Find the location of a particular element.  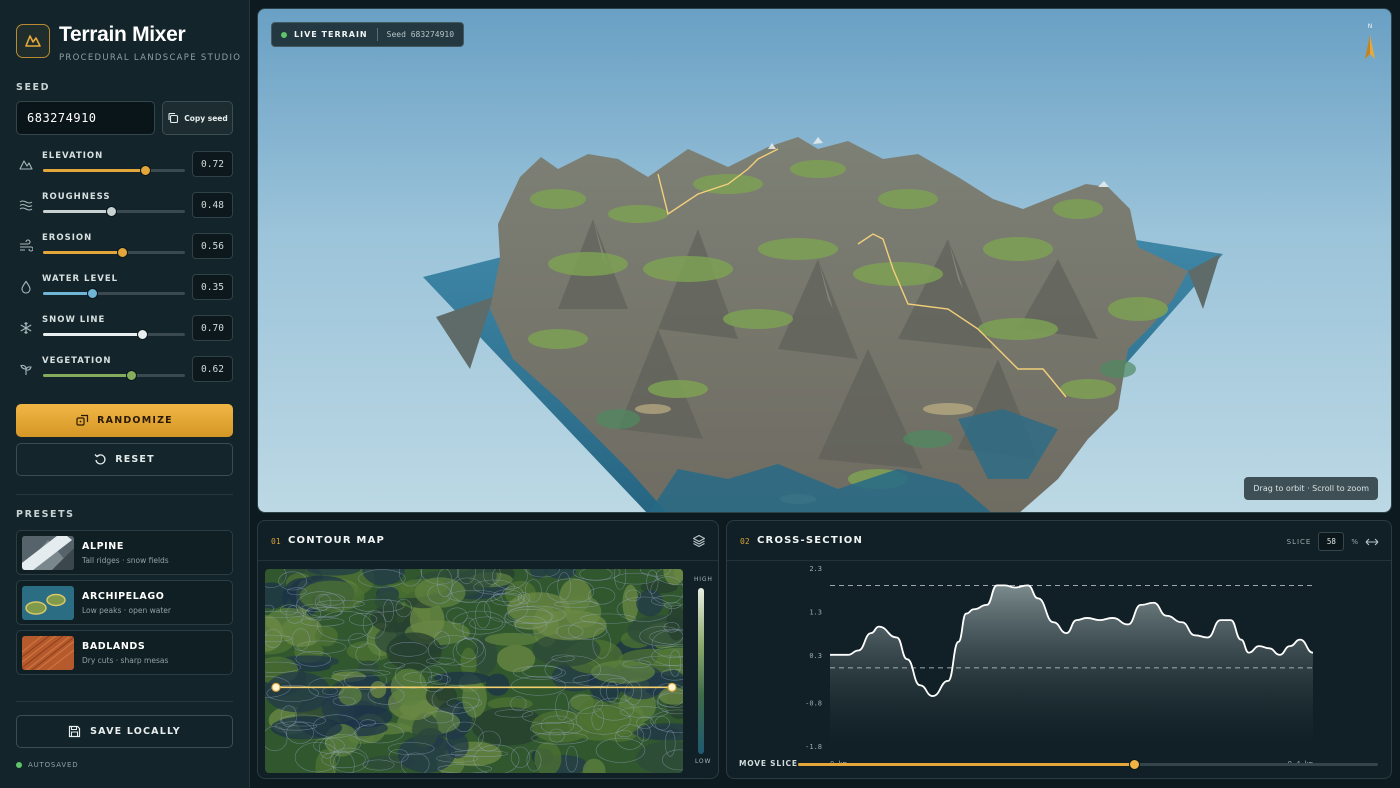

slice-handle-end is located at coordinates (672, 687).